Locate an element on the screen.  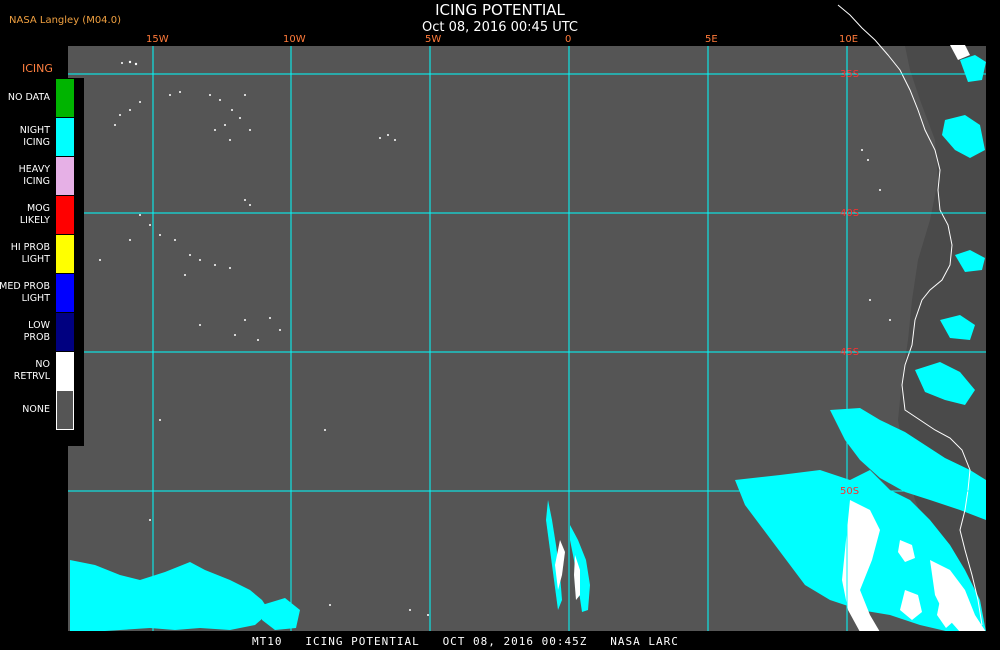
legend-item-med-prob-light: MED PROB LIGHT is located at coordinates (38, 292).